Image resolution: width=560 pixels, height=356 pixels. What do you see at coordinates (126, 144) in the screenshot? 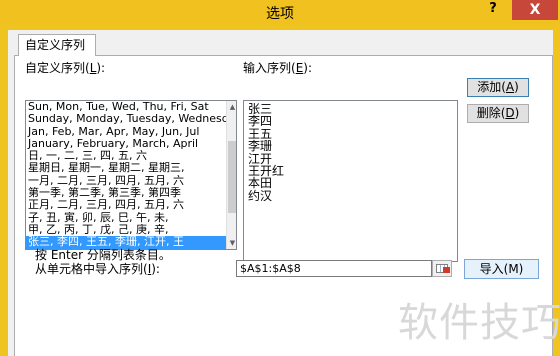
I see `custom-list-item: January, February, March, April` at bounding box center [126, 144].